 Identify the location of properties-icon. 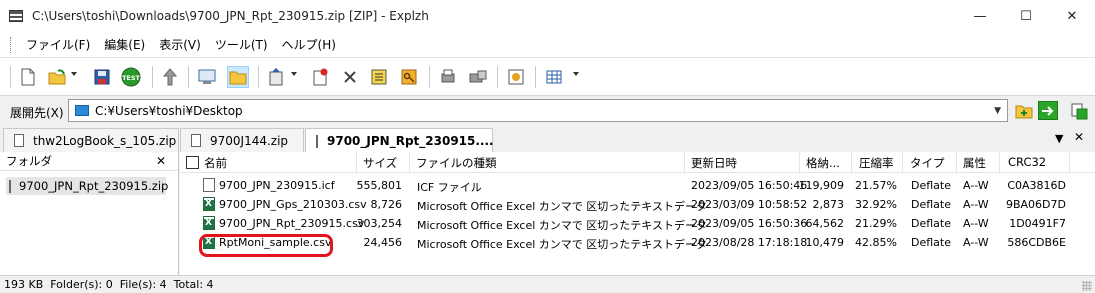
(379, 77).